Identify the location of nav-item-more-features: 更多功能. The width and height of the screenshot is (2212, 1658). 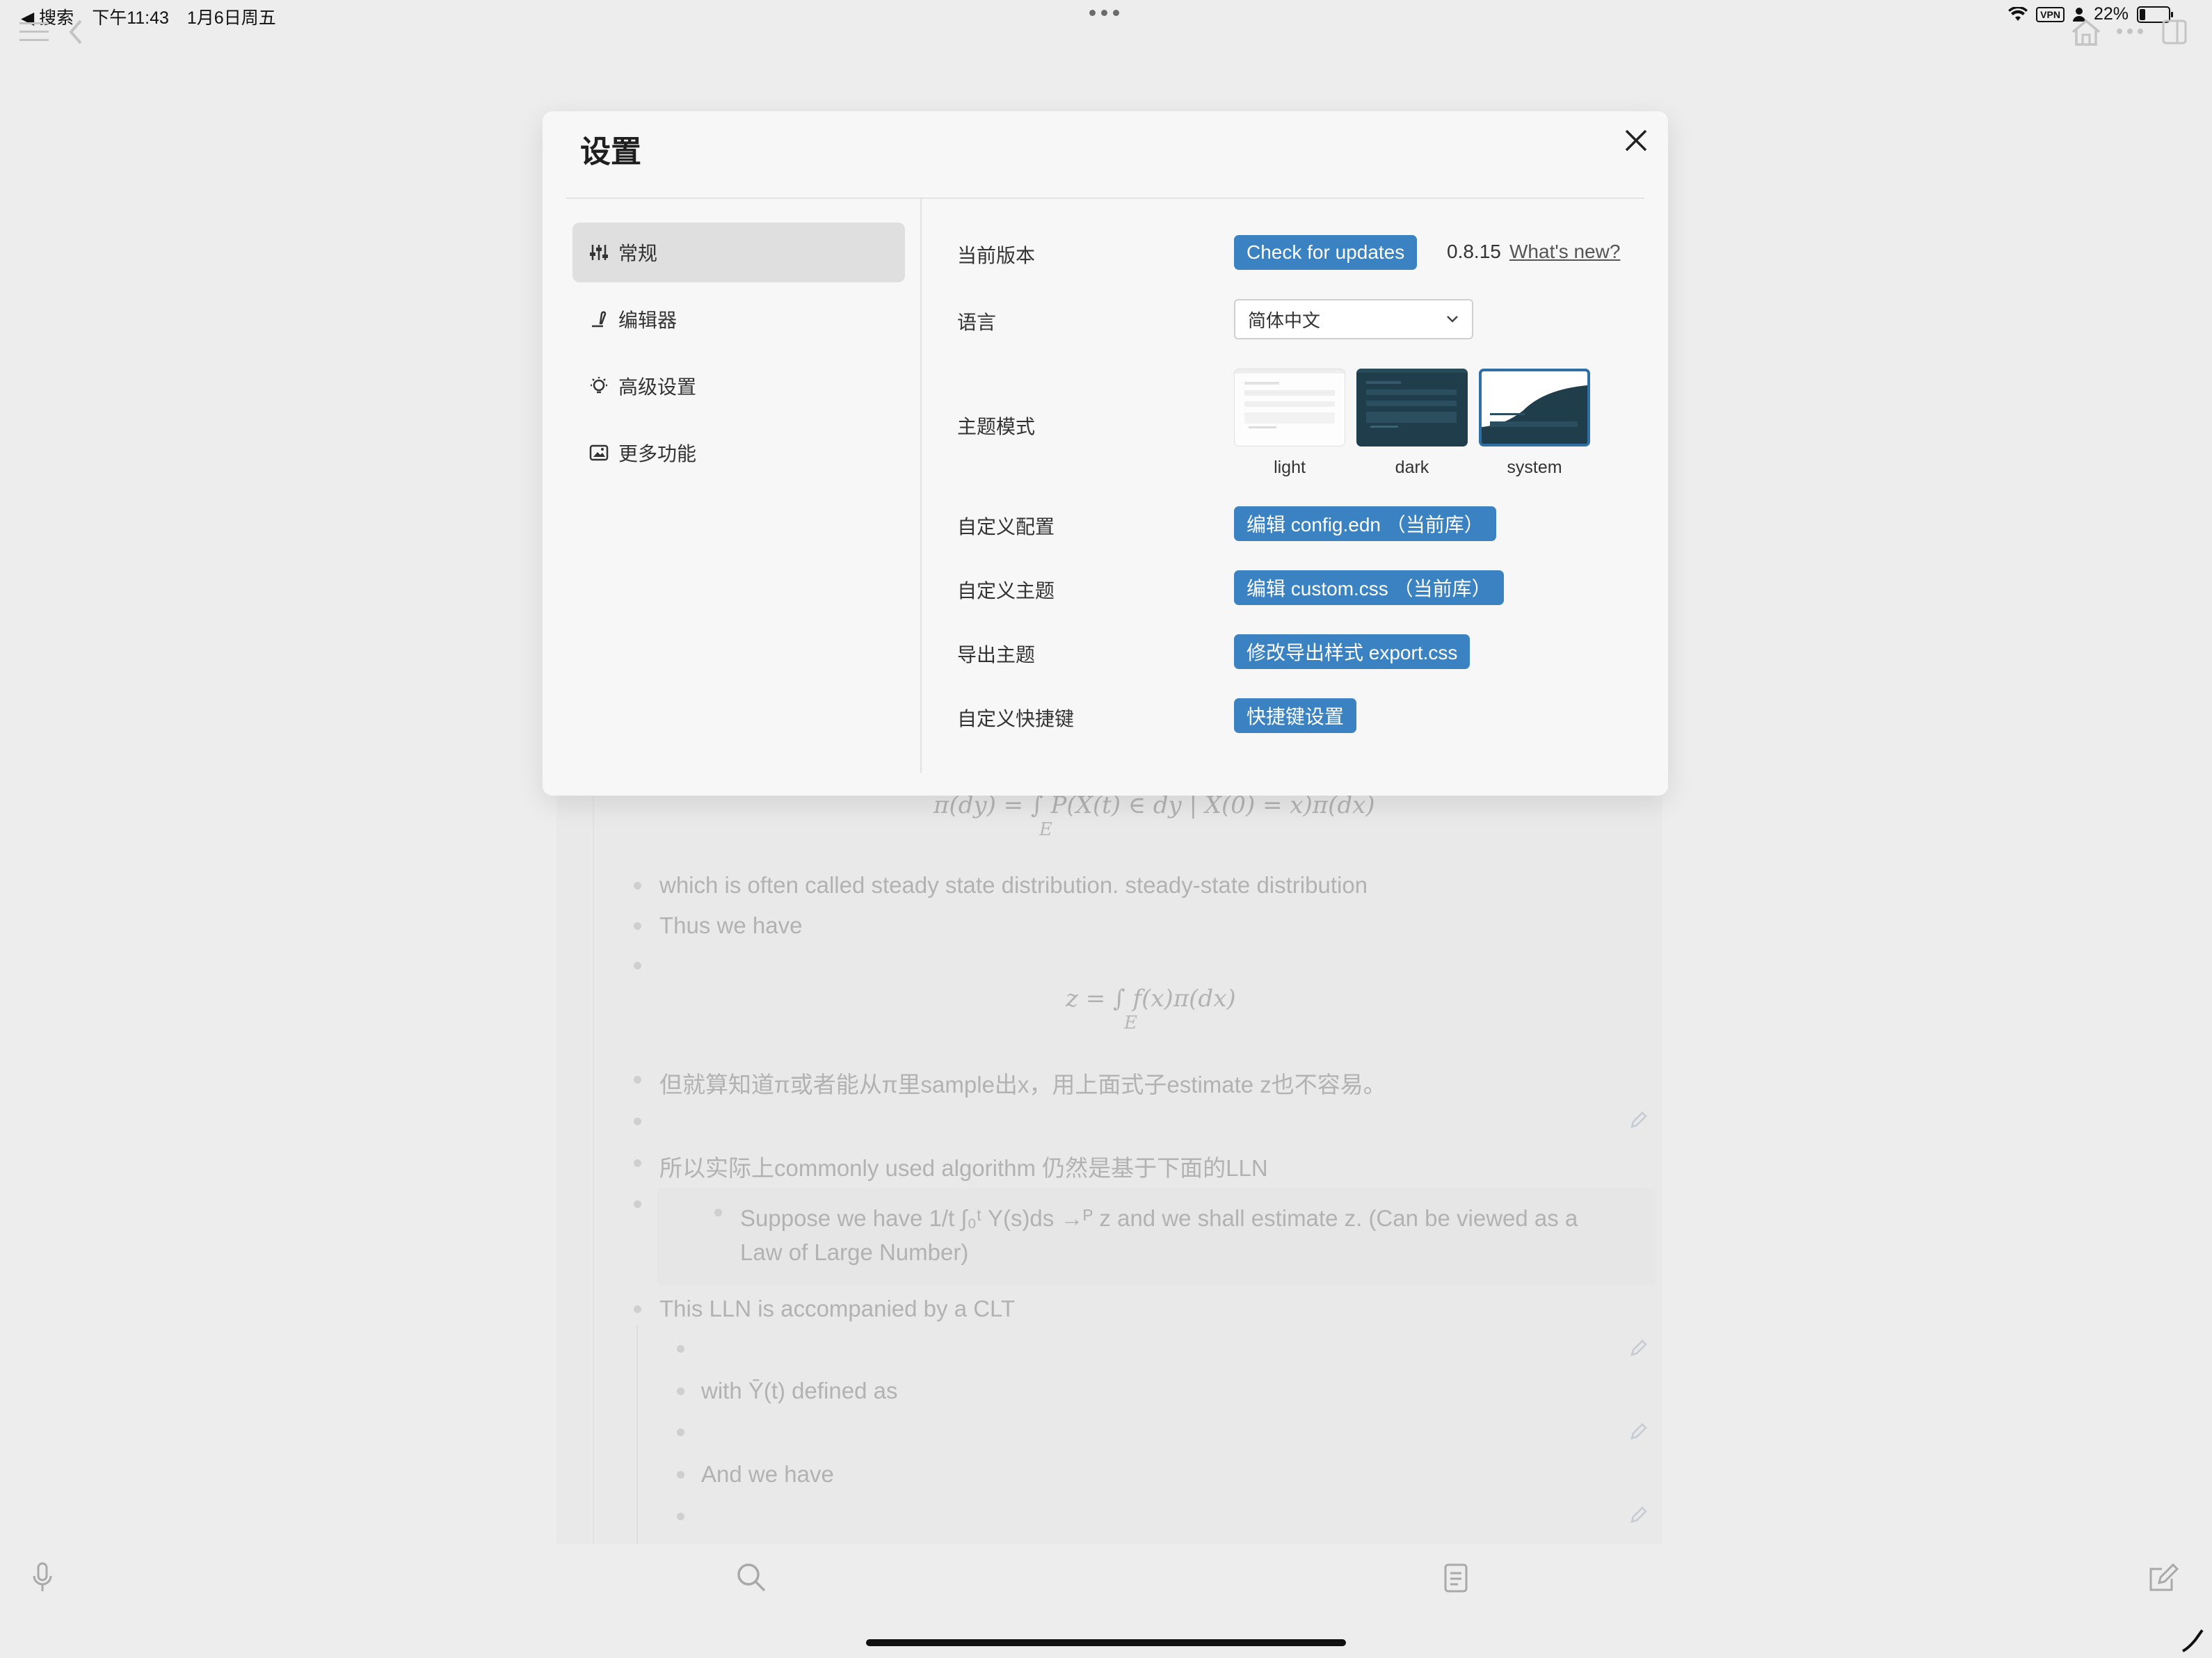
(738, 453).